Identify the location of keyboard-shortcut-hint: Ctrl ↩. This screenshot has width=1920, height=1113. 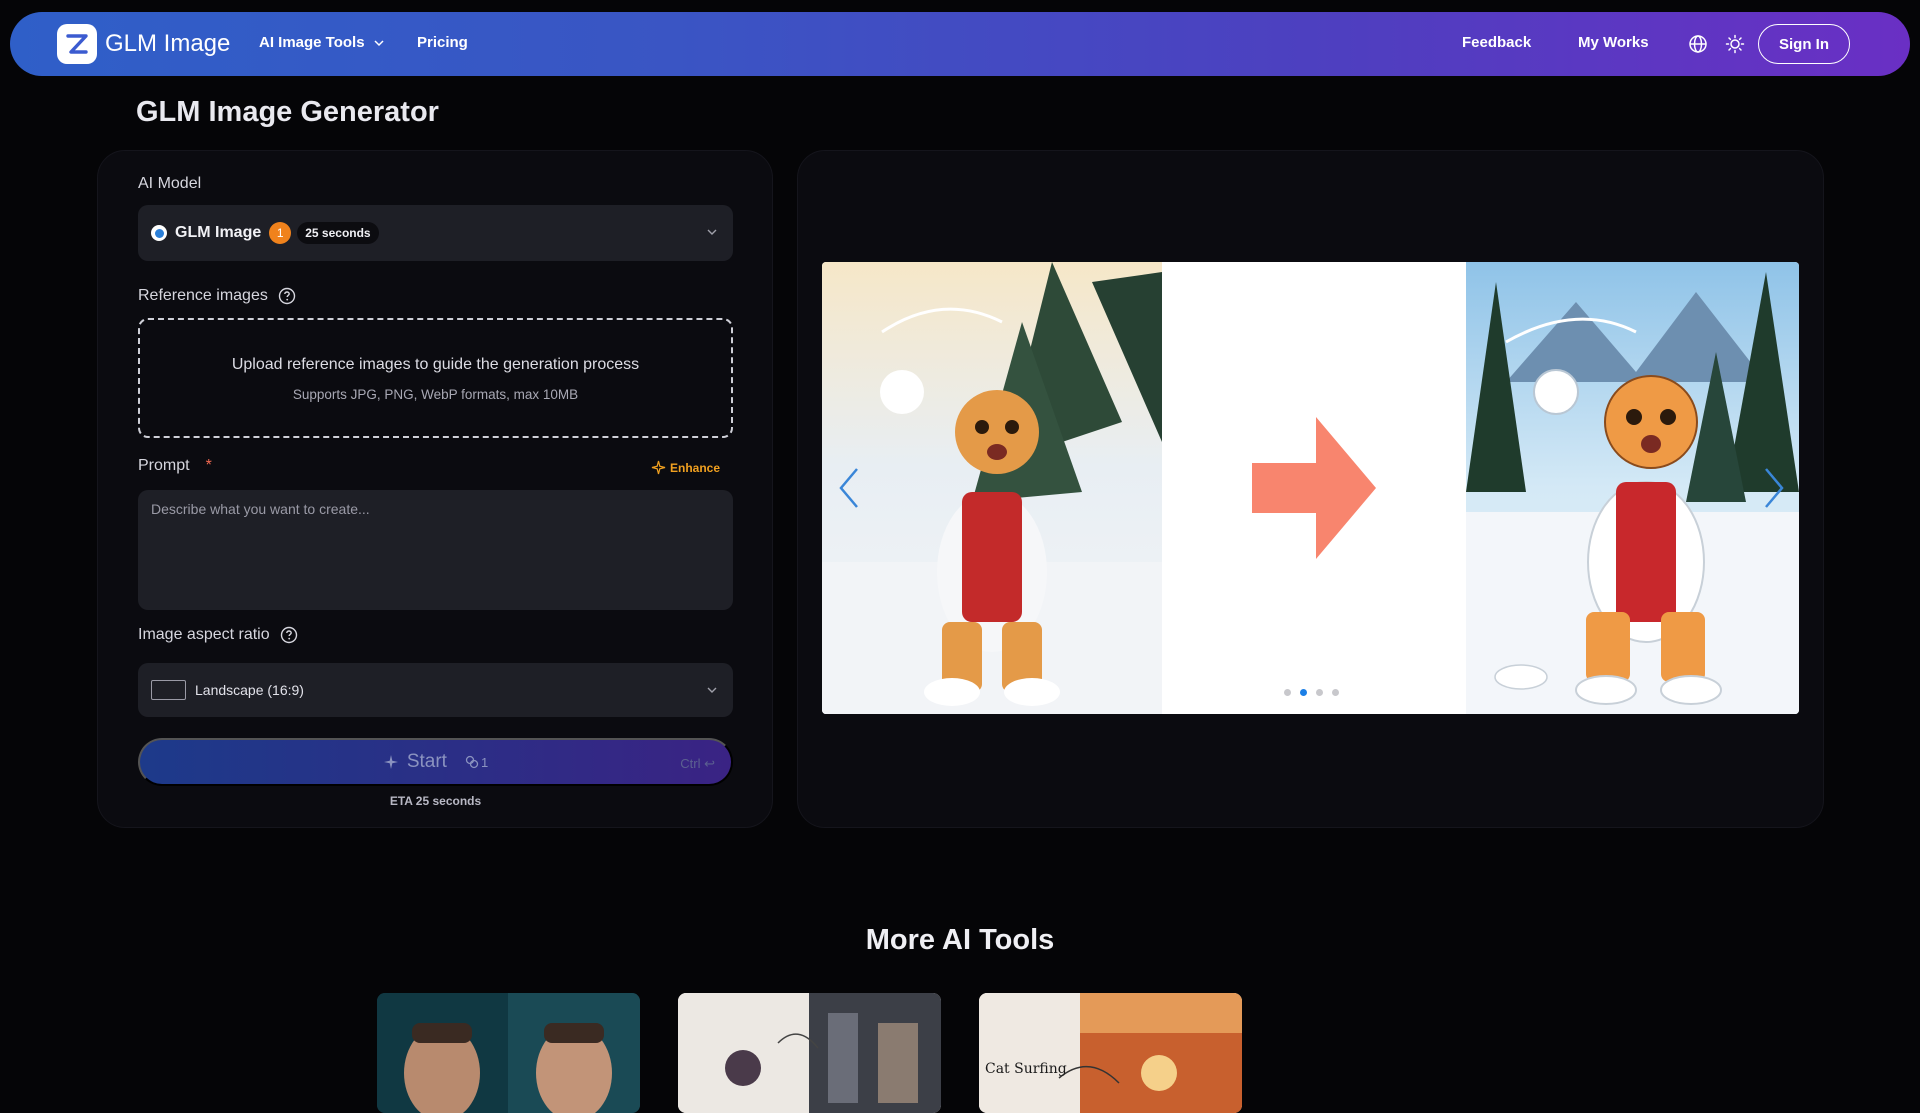
(697, 763).